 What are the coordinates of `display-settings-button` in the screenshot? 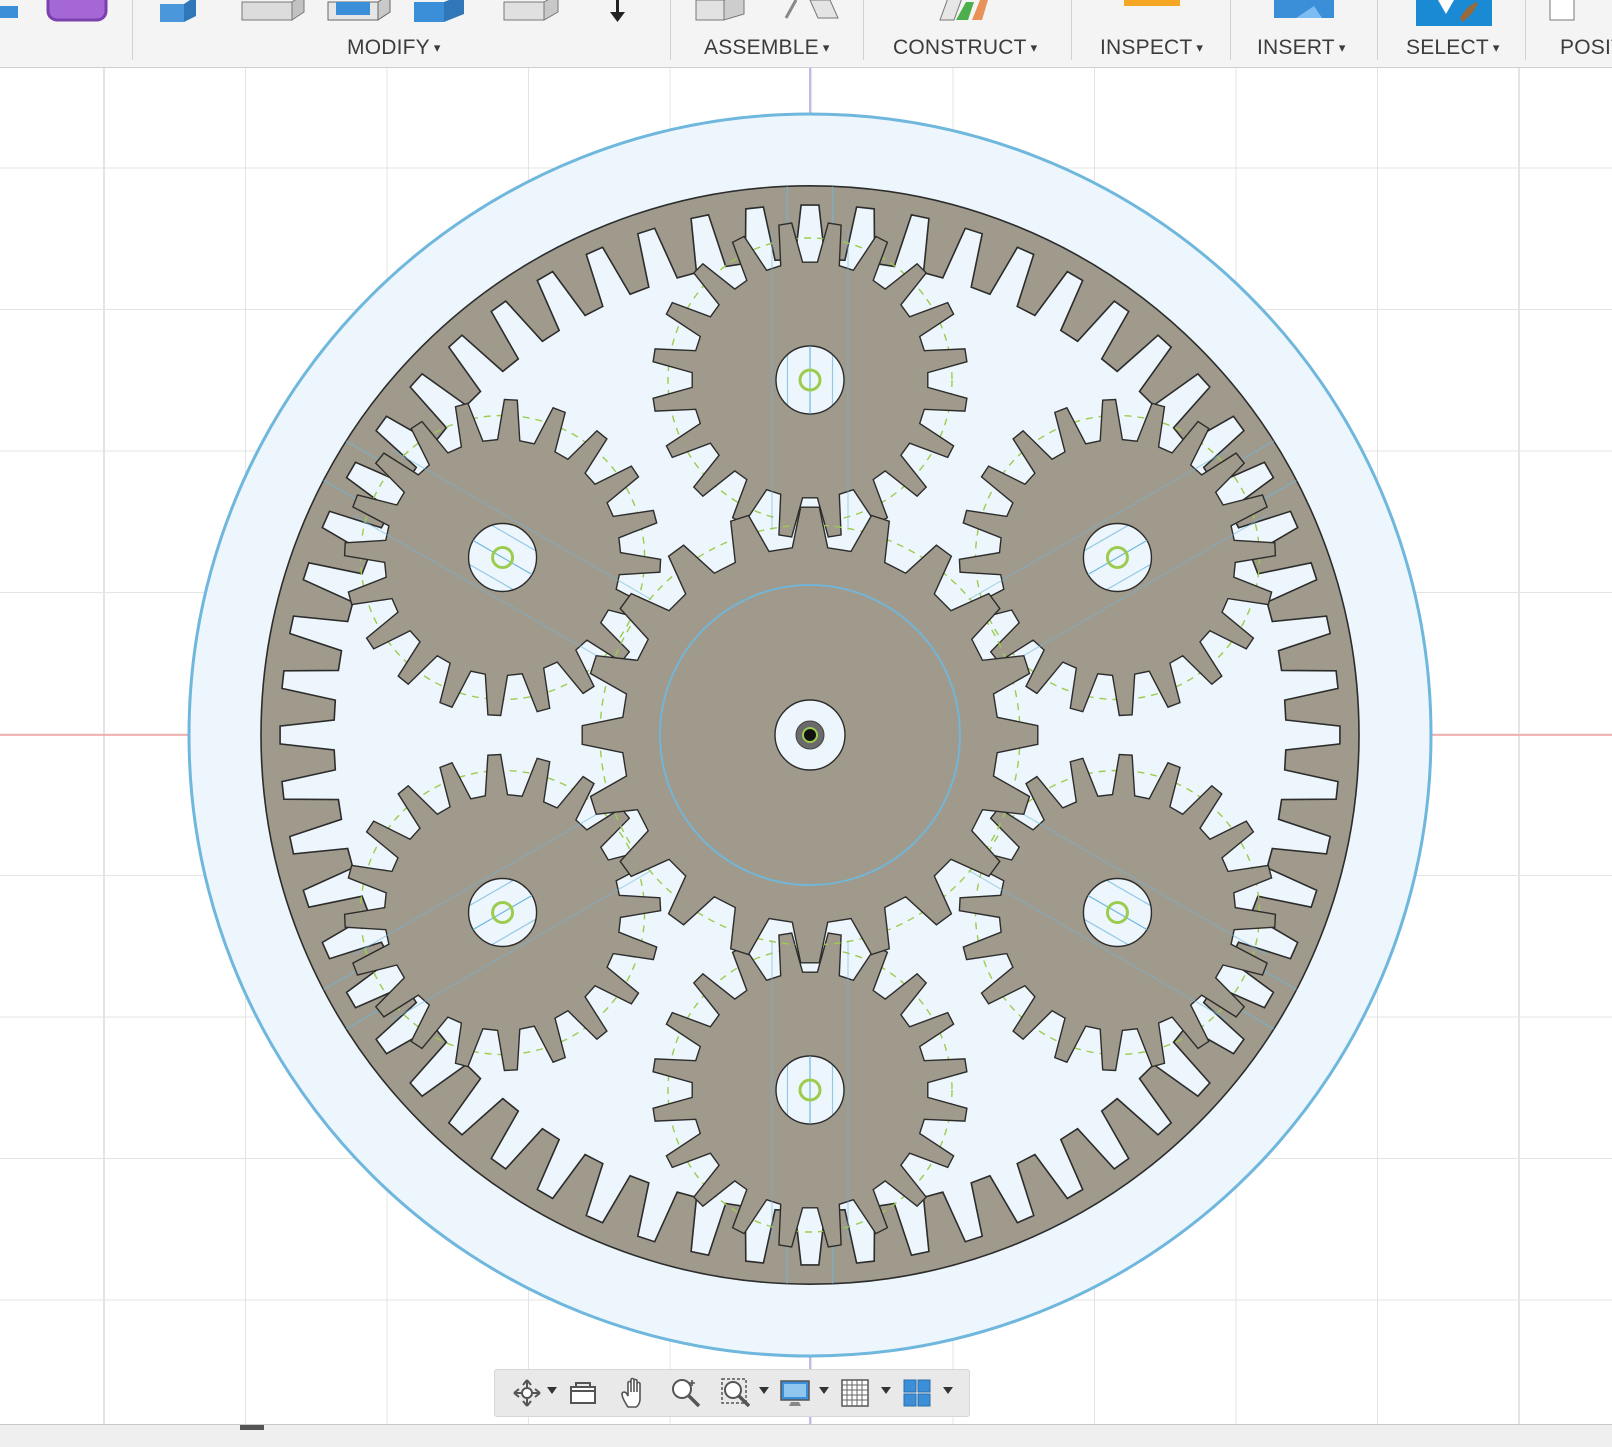 It's located at (795, 1393).